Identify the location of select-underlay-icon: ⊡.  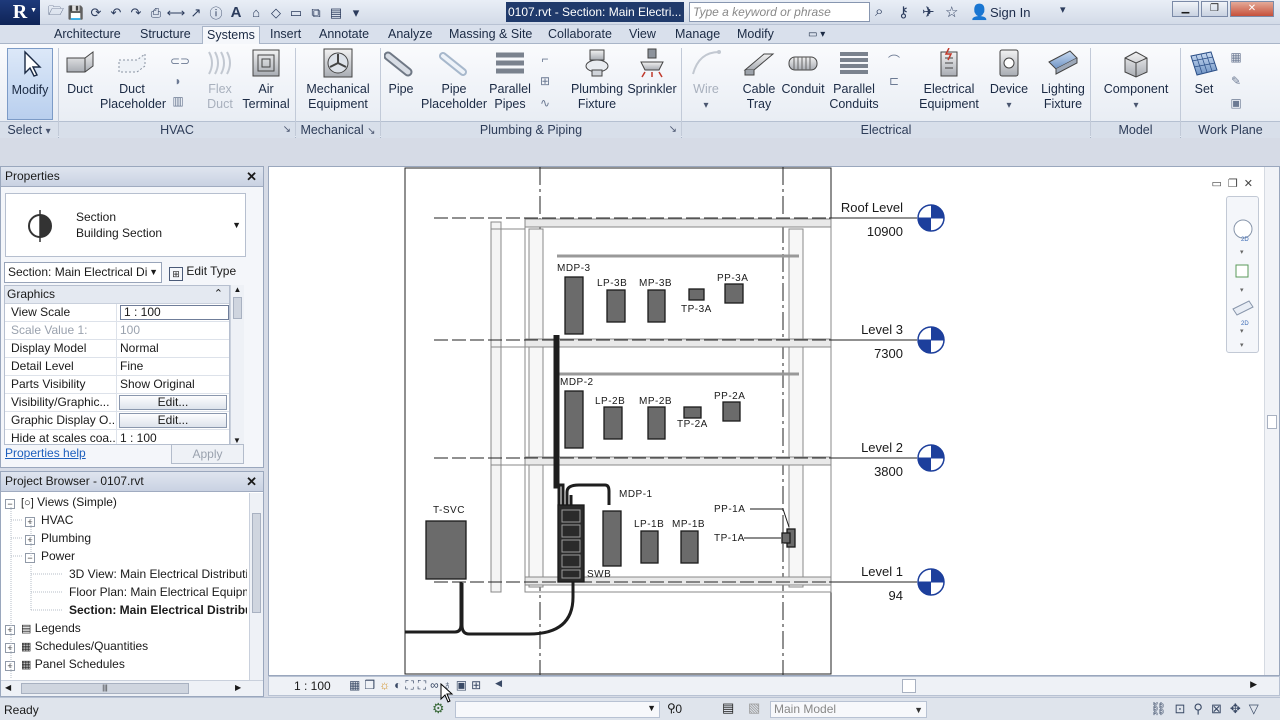
(1180, 709).